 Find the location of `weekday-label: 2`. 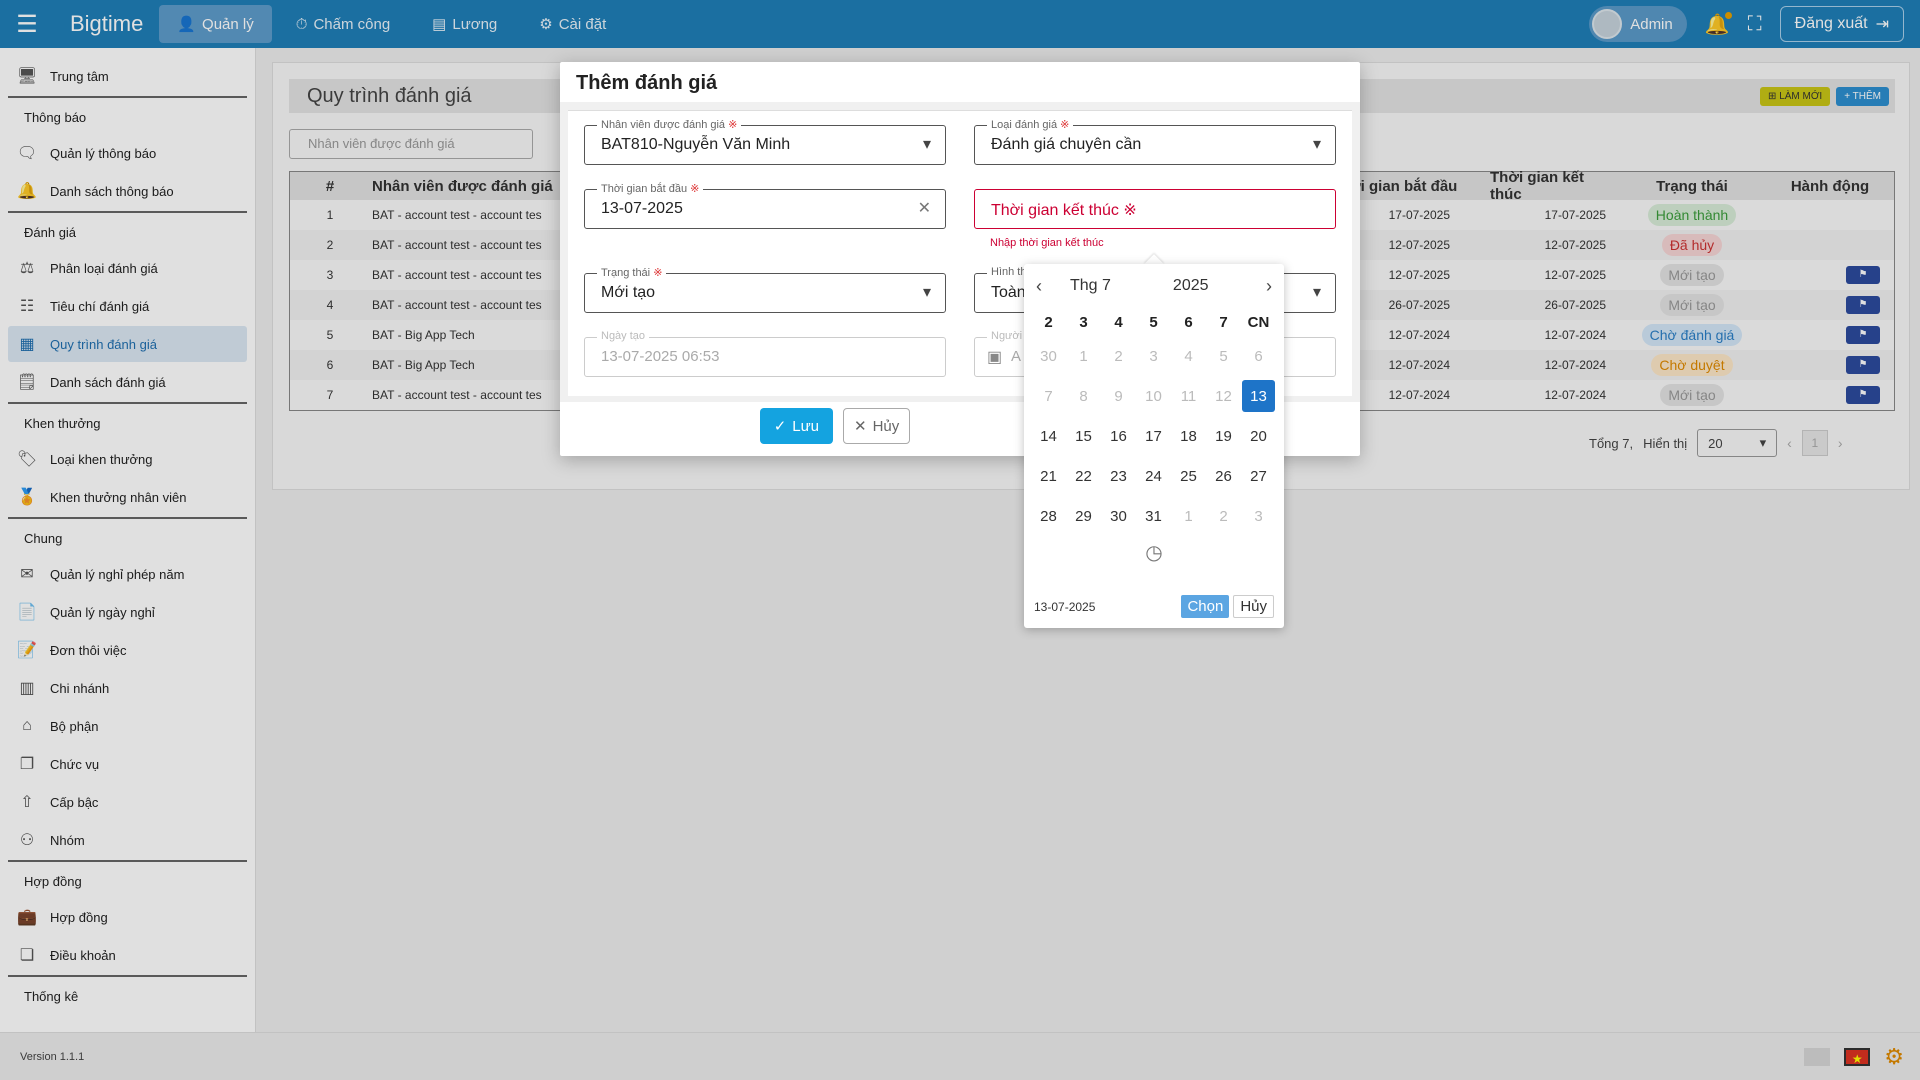

weekday-label: 2 is located at coordinates (1048, 322).